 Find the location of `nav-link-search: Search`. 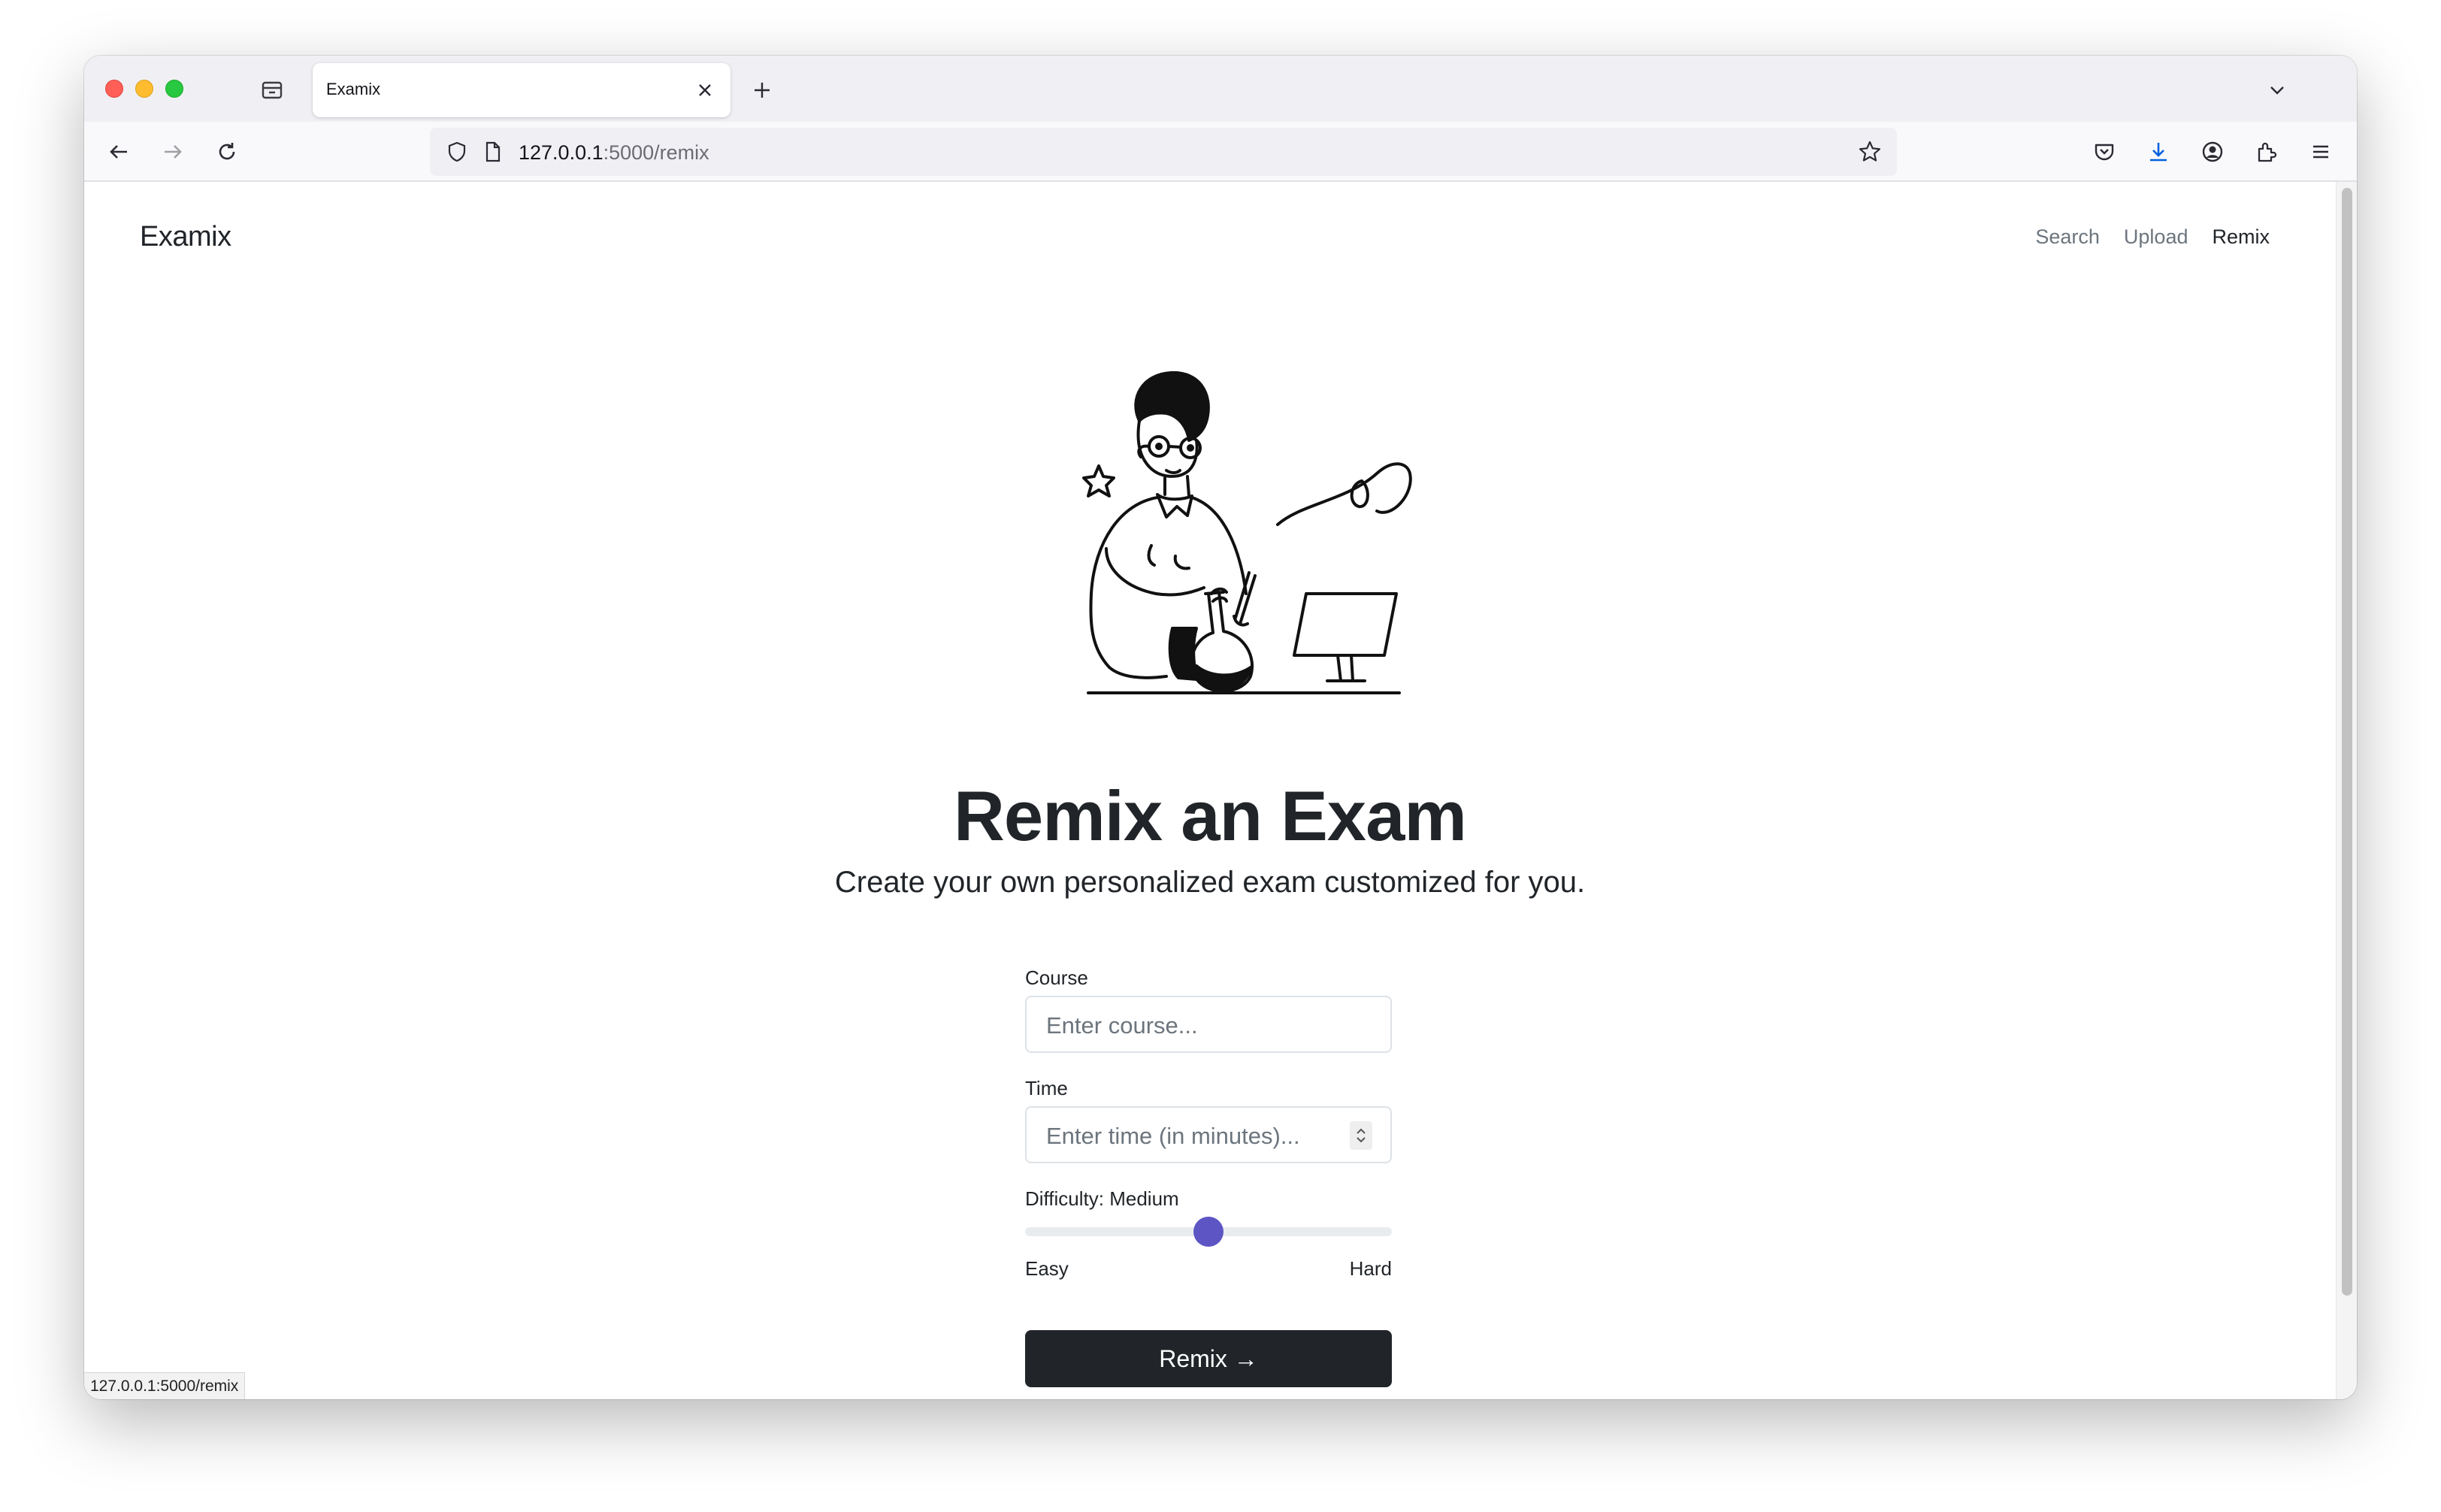

nav-link-search: Search is located at coordinates (2067, 237).